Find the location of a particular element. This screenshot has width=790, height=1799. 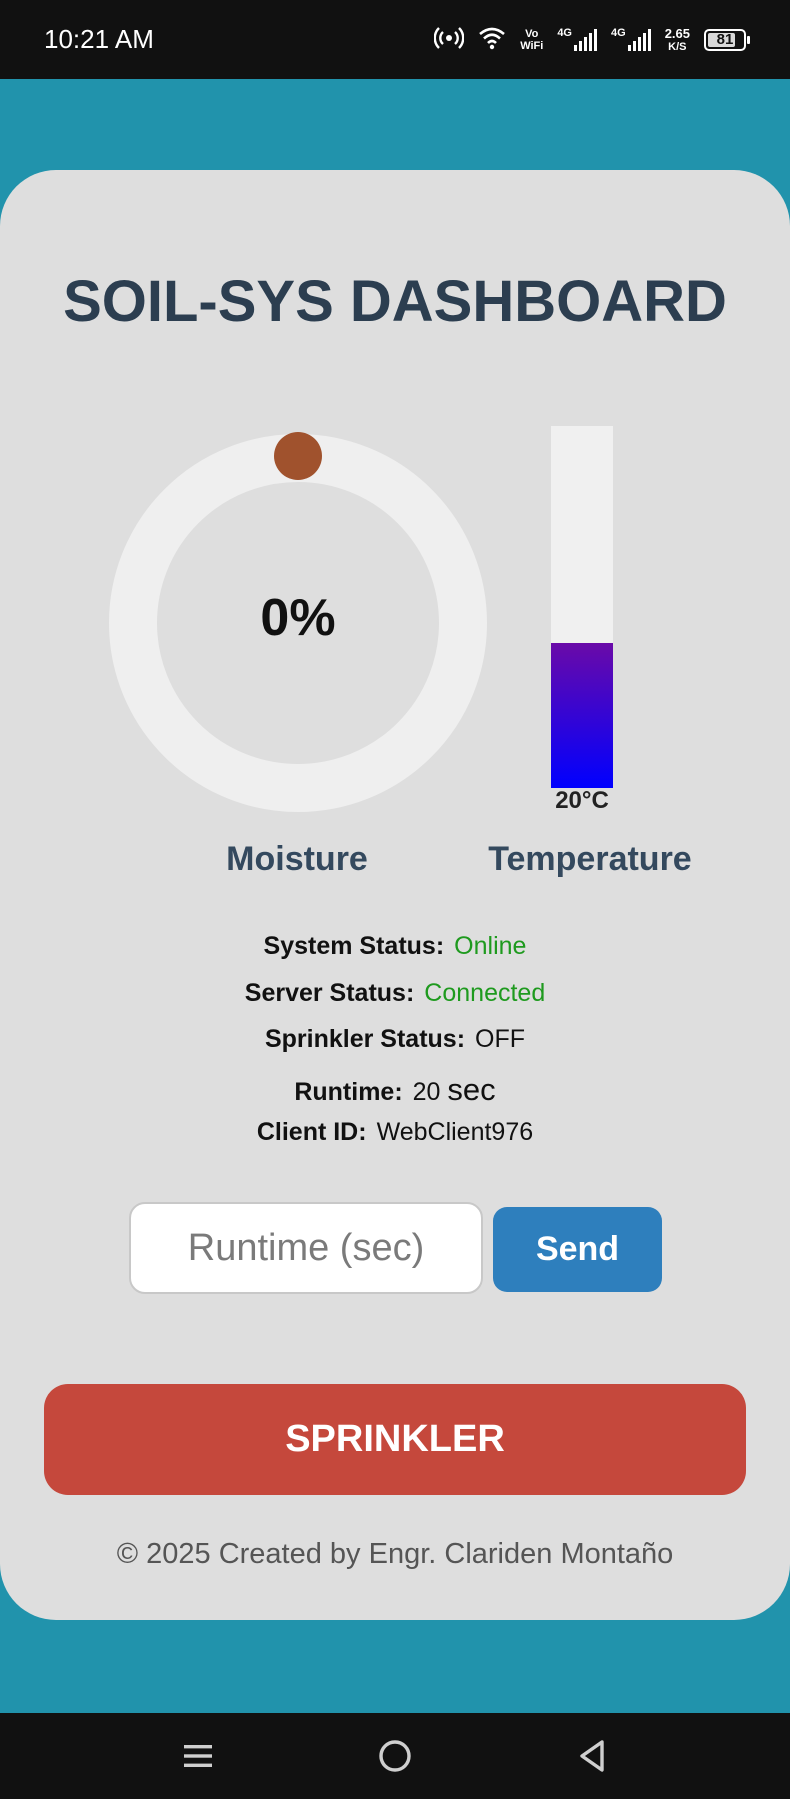

hotspot-icon is located at coordinates (449, 40).